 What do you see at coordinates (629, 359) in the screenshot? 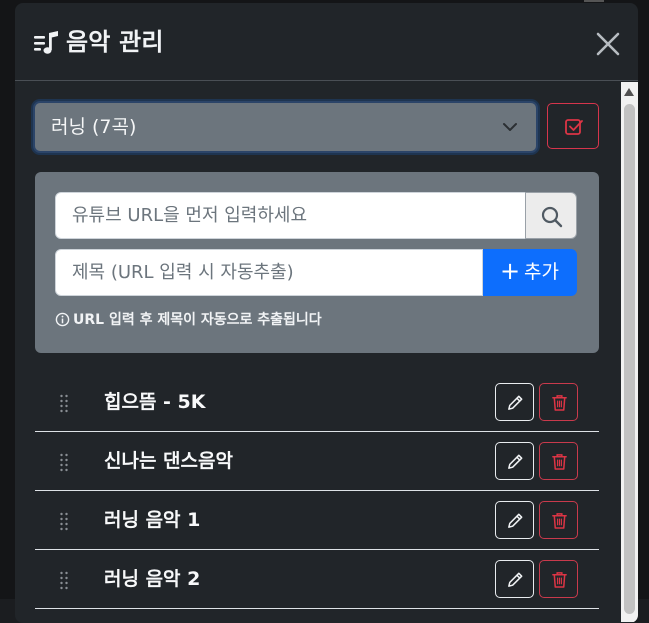
I see `scrollbar-thumb` at bounding box center [629, 359].